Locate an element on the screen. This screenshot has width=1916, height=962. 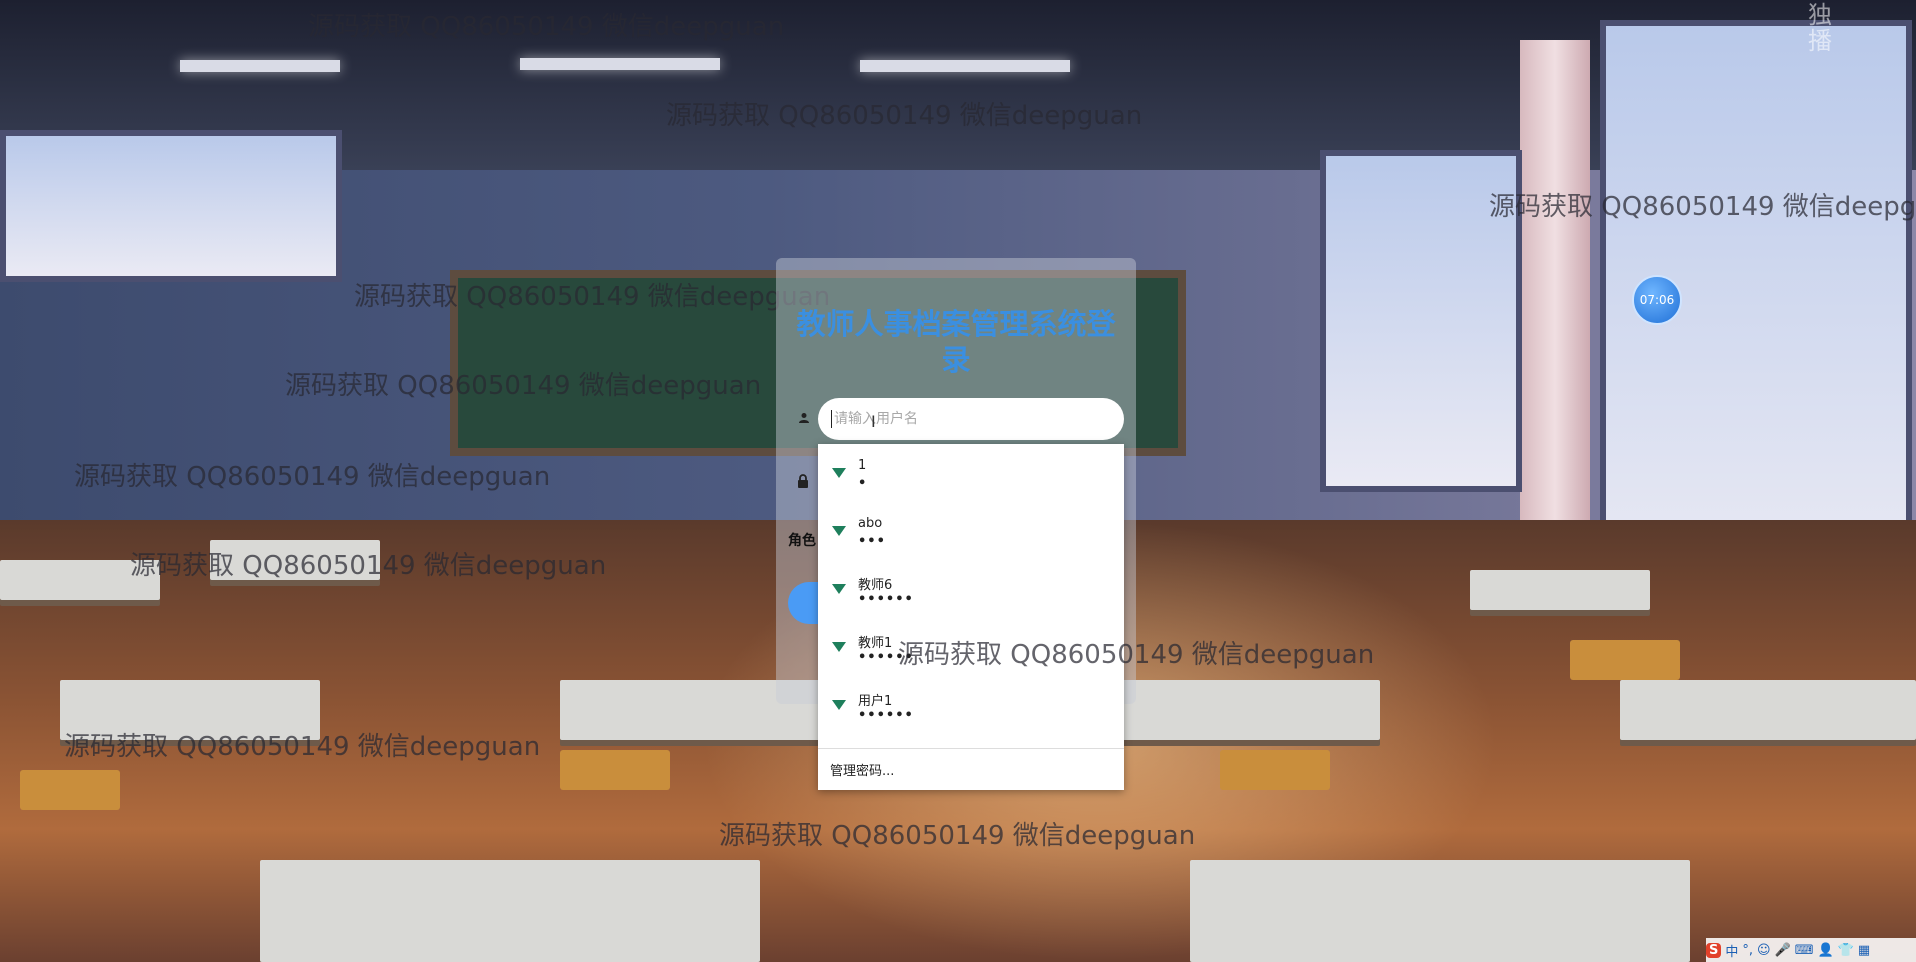
autofill-item: 教师6 •••••• is located at coordinates (971, 589).